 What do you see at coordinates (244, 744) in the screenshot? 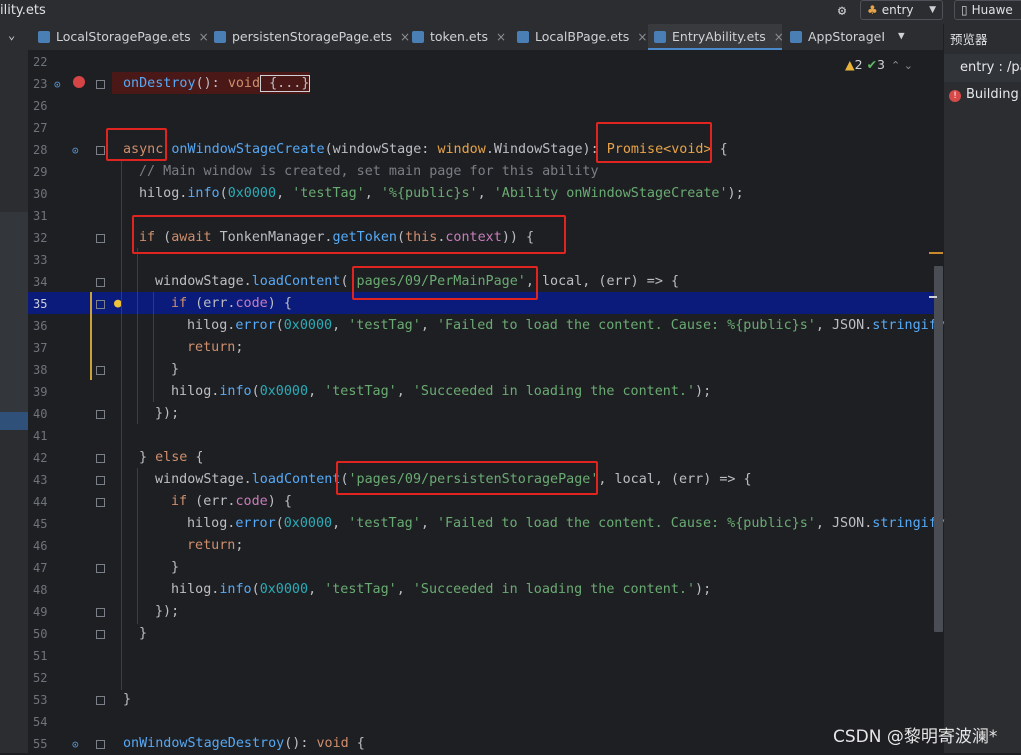
I see `code-line: onWindowStageDestroy(): void {` at bounding box center [244, 744].